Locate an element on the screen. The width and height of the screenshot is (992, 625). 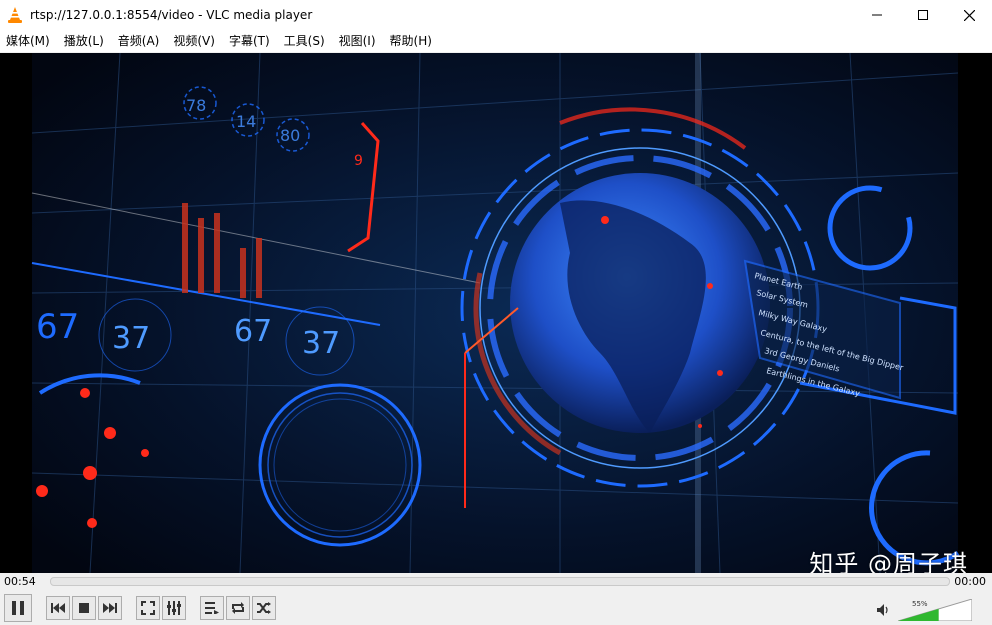
hud-small-number: 78 is located at coordinates (196, 105).